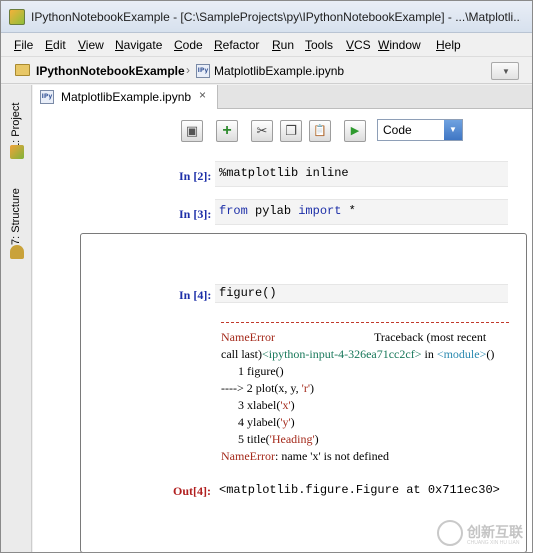 The image size is (535, 555). I want to click on traceback-line-code: figure(), so click(265, 371).